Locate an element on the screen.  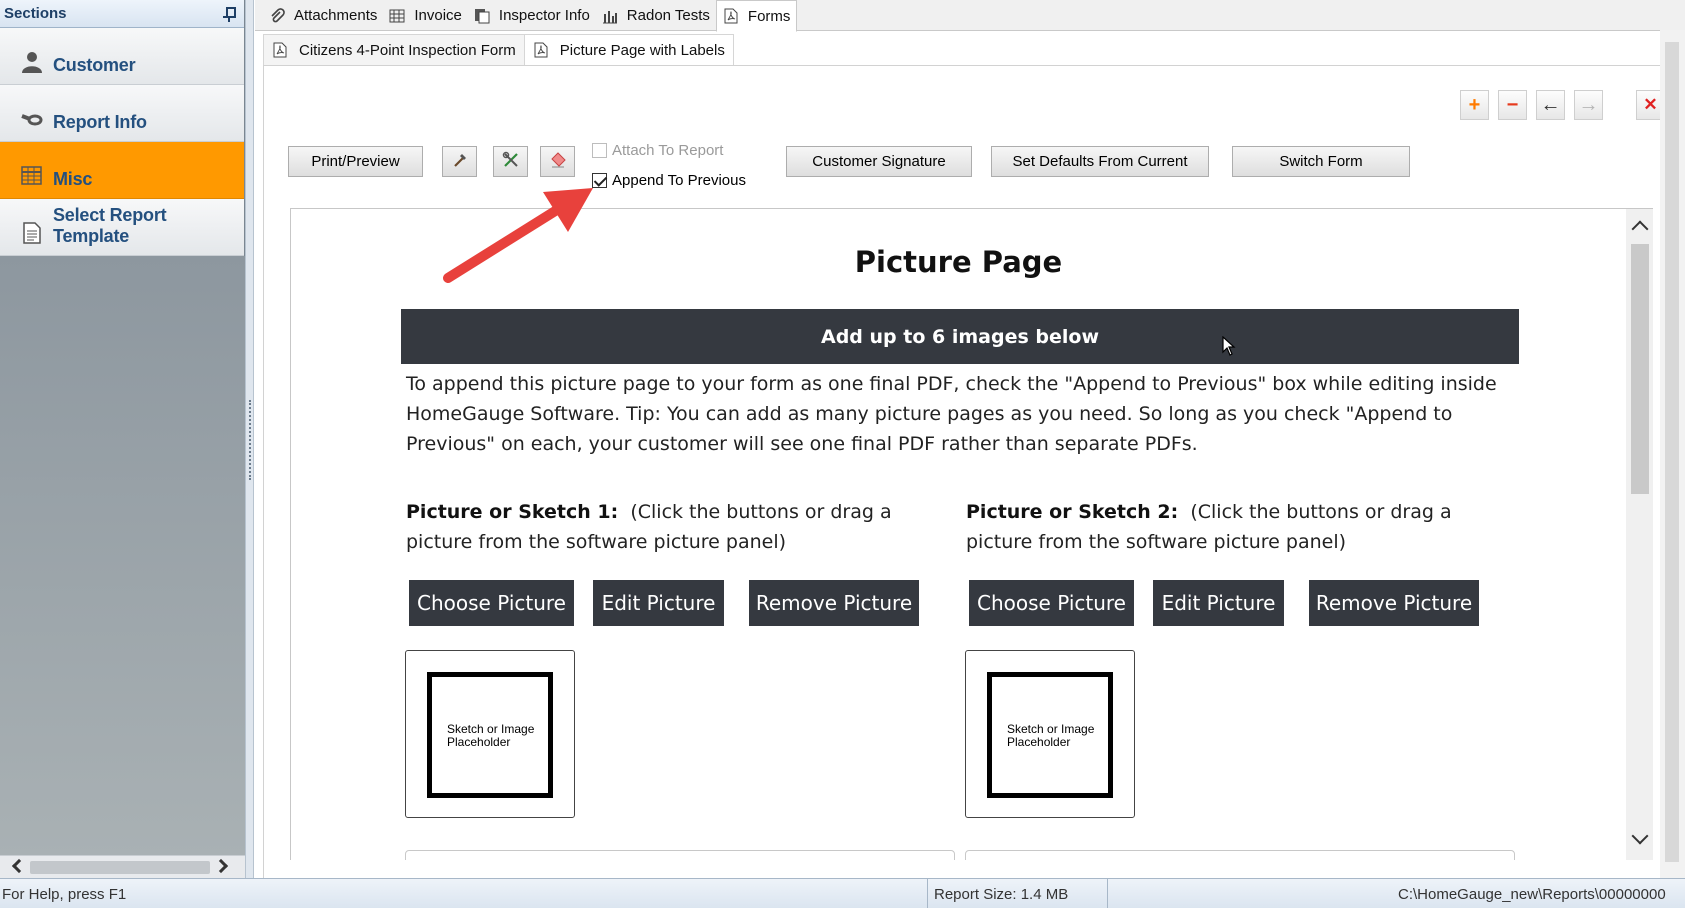
print-preview-button: Print/Preview is located at coordinates (355, 161).